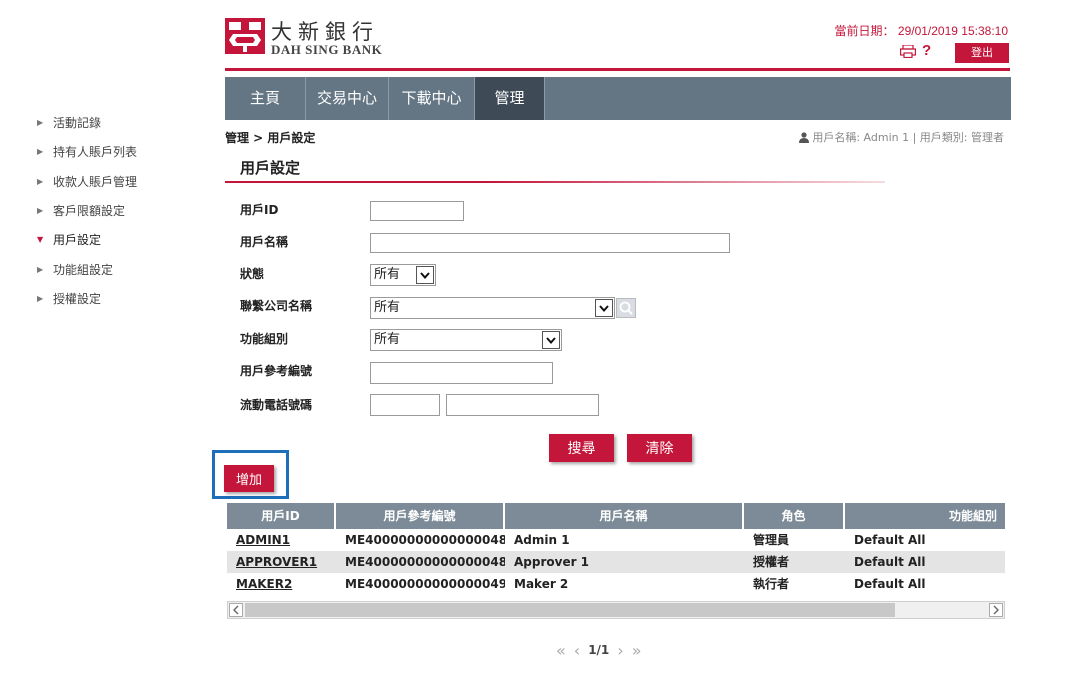 The image size is (1080, 685). What do you see at coordinates (420, 516) in the screenshot?
I see `column-header-ref: 用戶參考編號` at bounding box center [420, 516].